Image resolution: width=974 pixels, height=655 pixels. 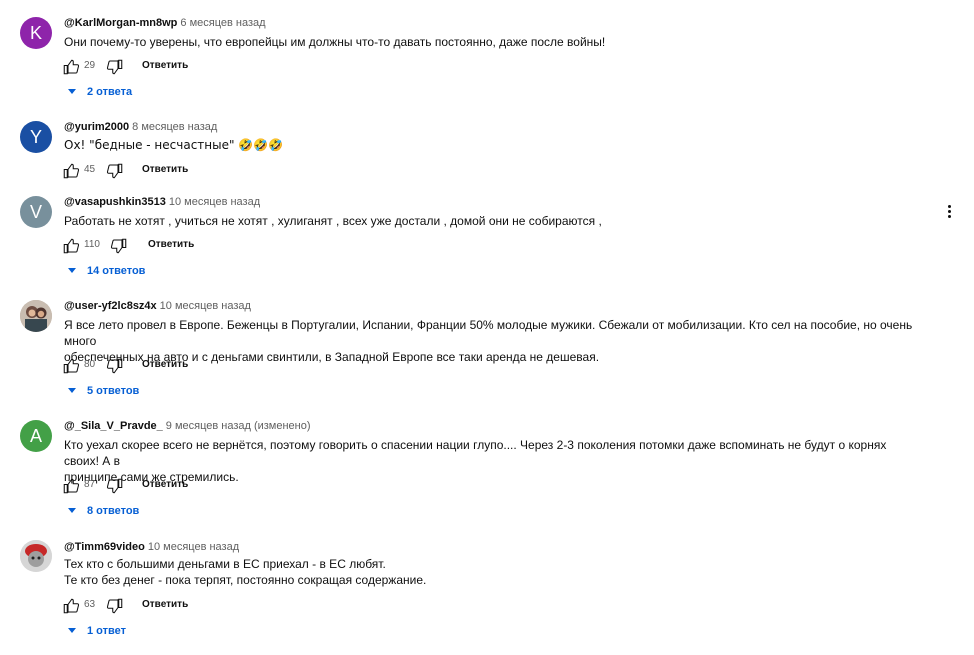 What do you see at coordinates (36, 436) in the screenshot?
I see `avatar: A` at bounding box center [36, 436].